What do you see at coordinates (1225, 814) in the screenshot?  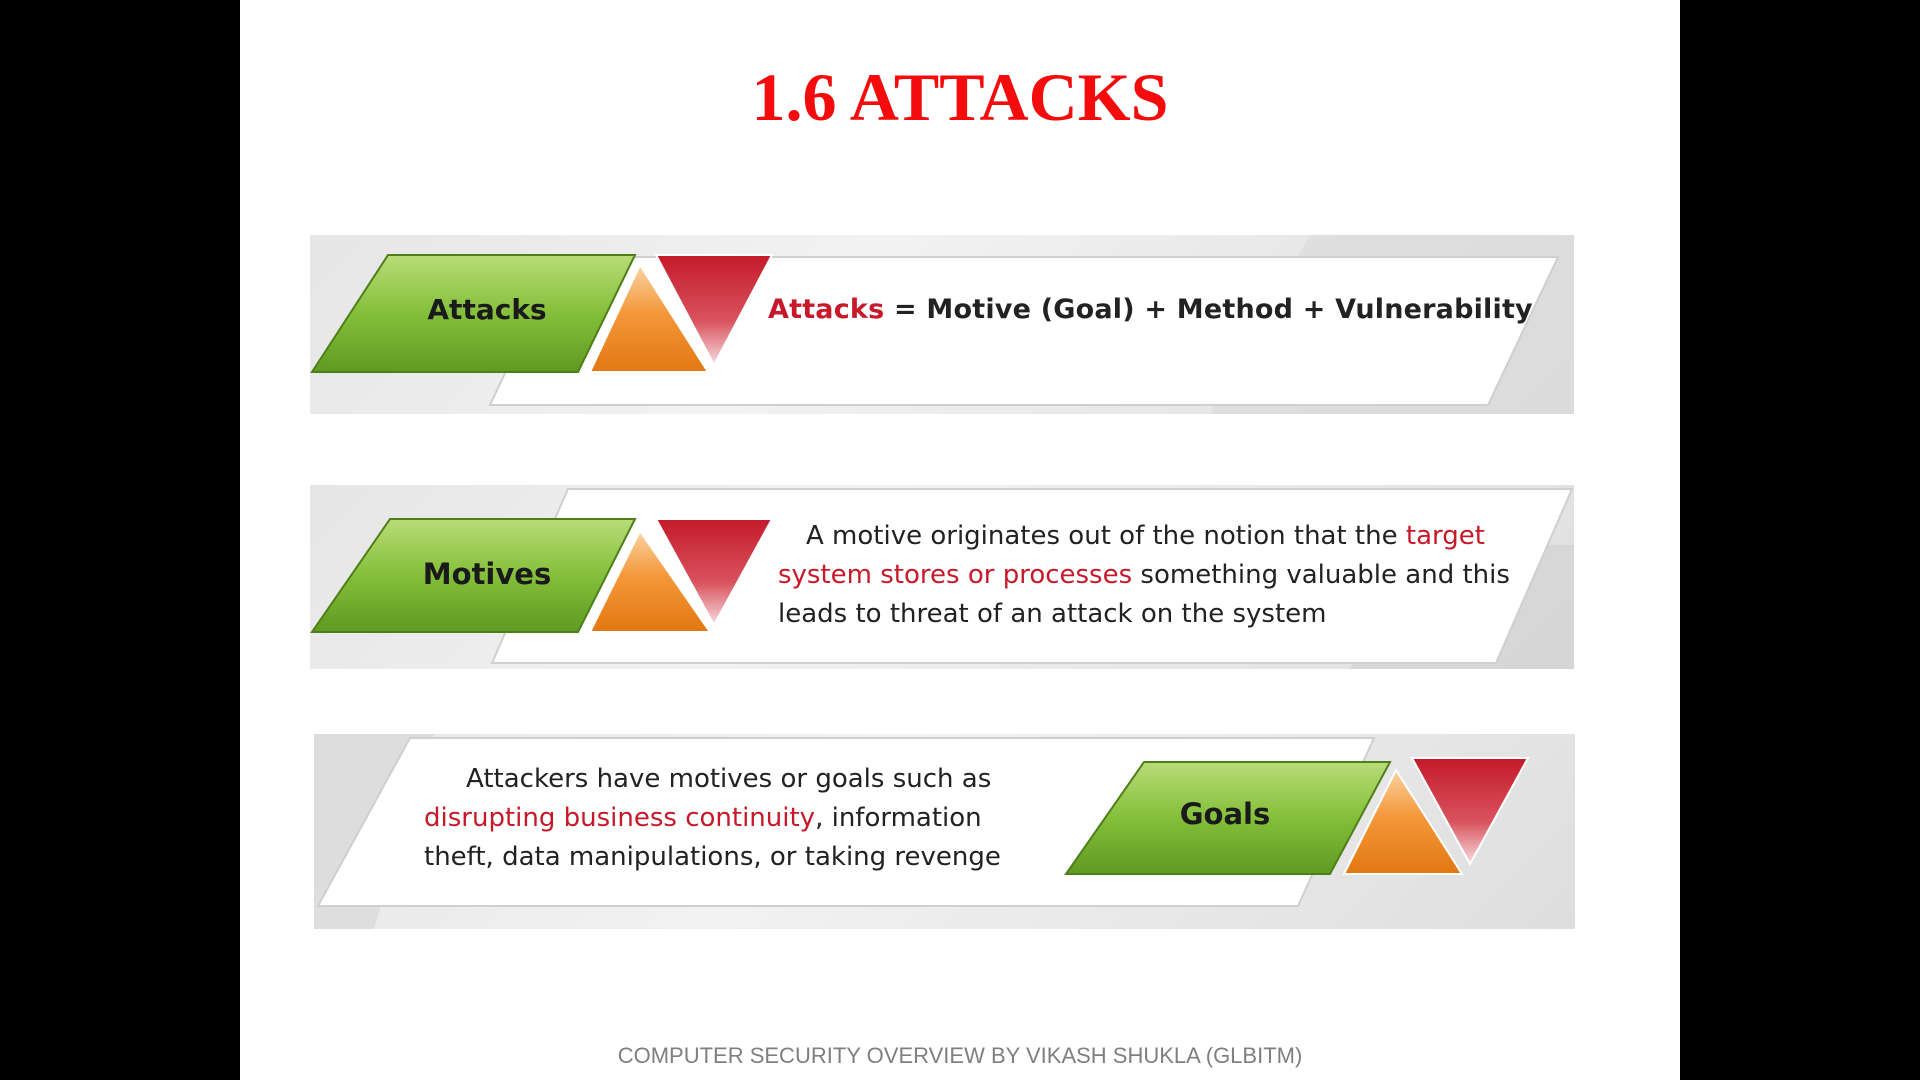 I see `goals-label: Goals` at bounding box center [1225, 814].